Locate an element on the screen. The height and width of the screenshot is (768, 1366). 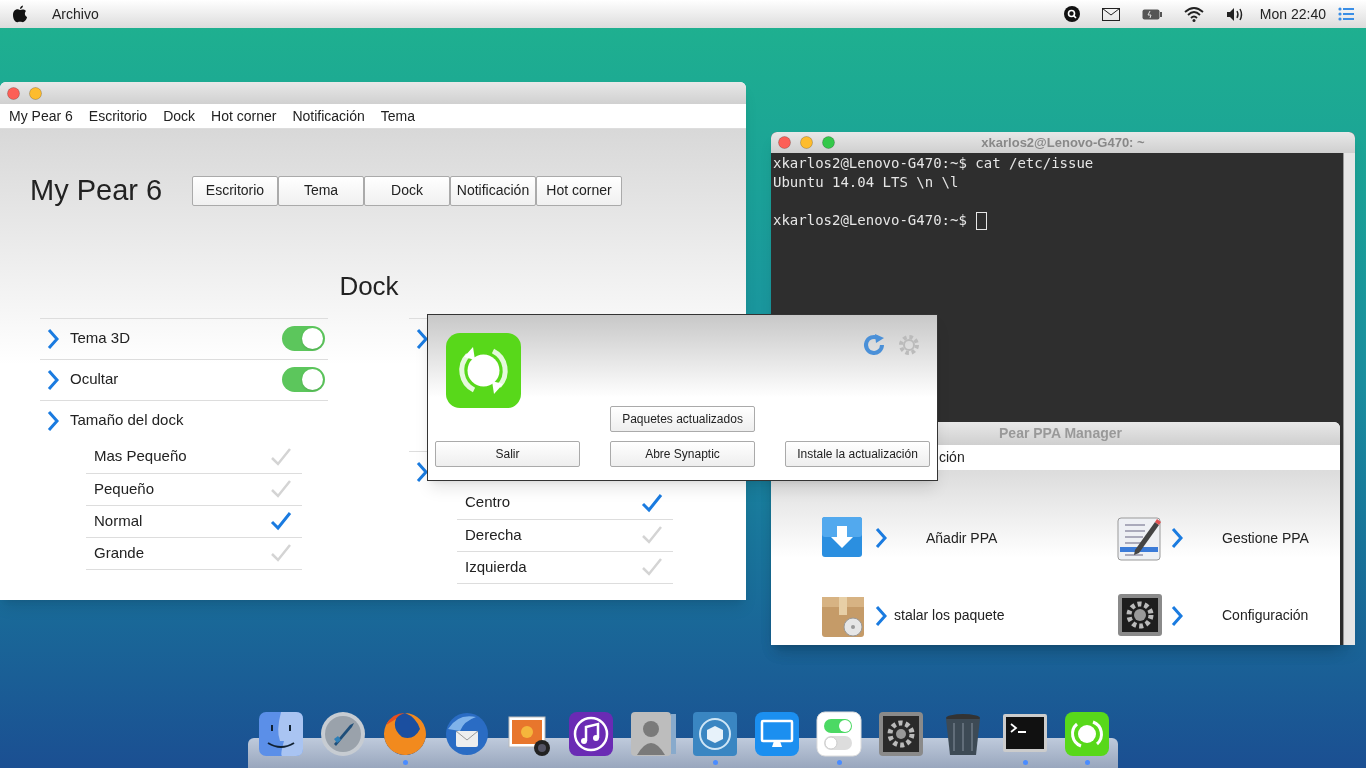
setting-label: Tamaño del dock is located at coordinates (127, 420).